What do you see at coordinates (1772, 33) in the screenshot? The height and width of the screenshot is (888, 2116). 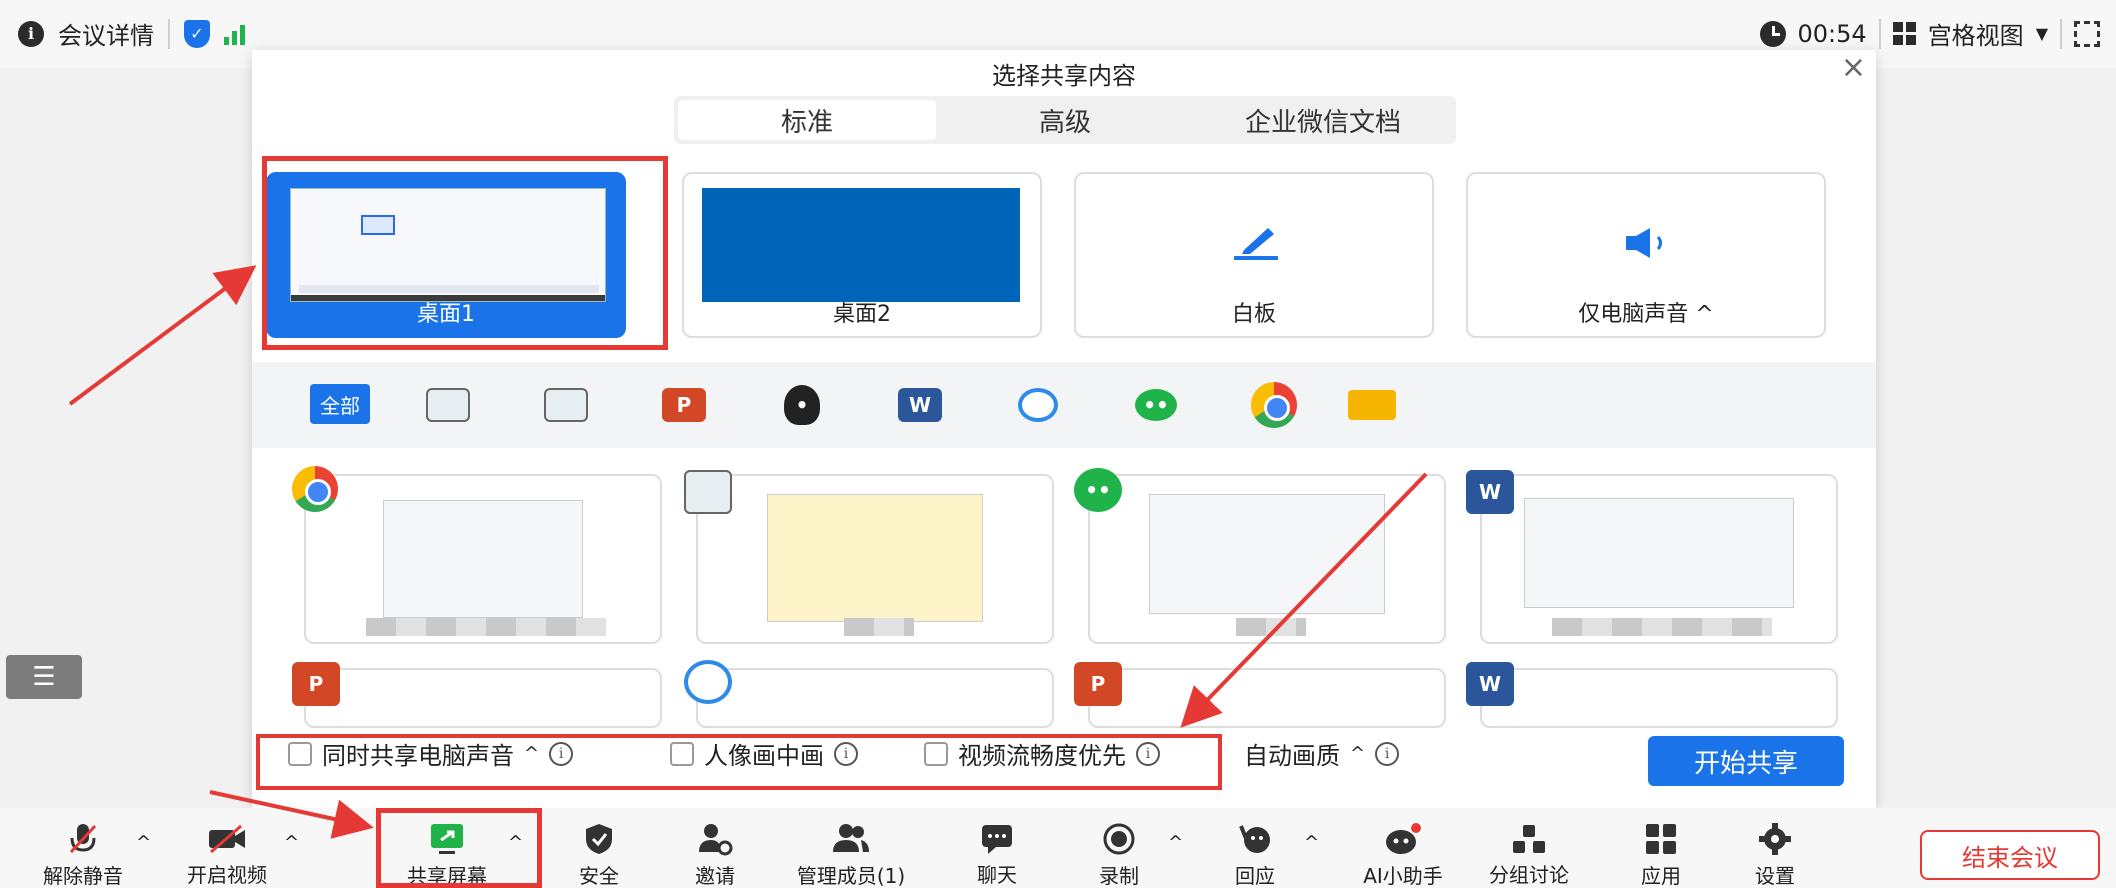 I see `clock-icon` at bounding box center [1772, 33].